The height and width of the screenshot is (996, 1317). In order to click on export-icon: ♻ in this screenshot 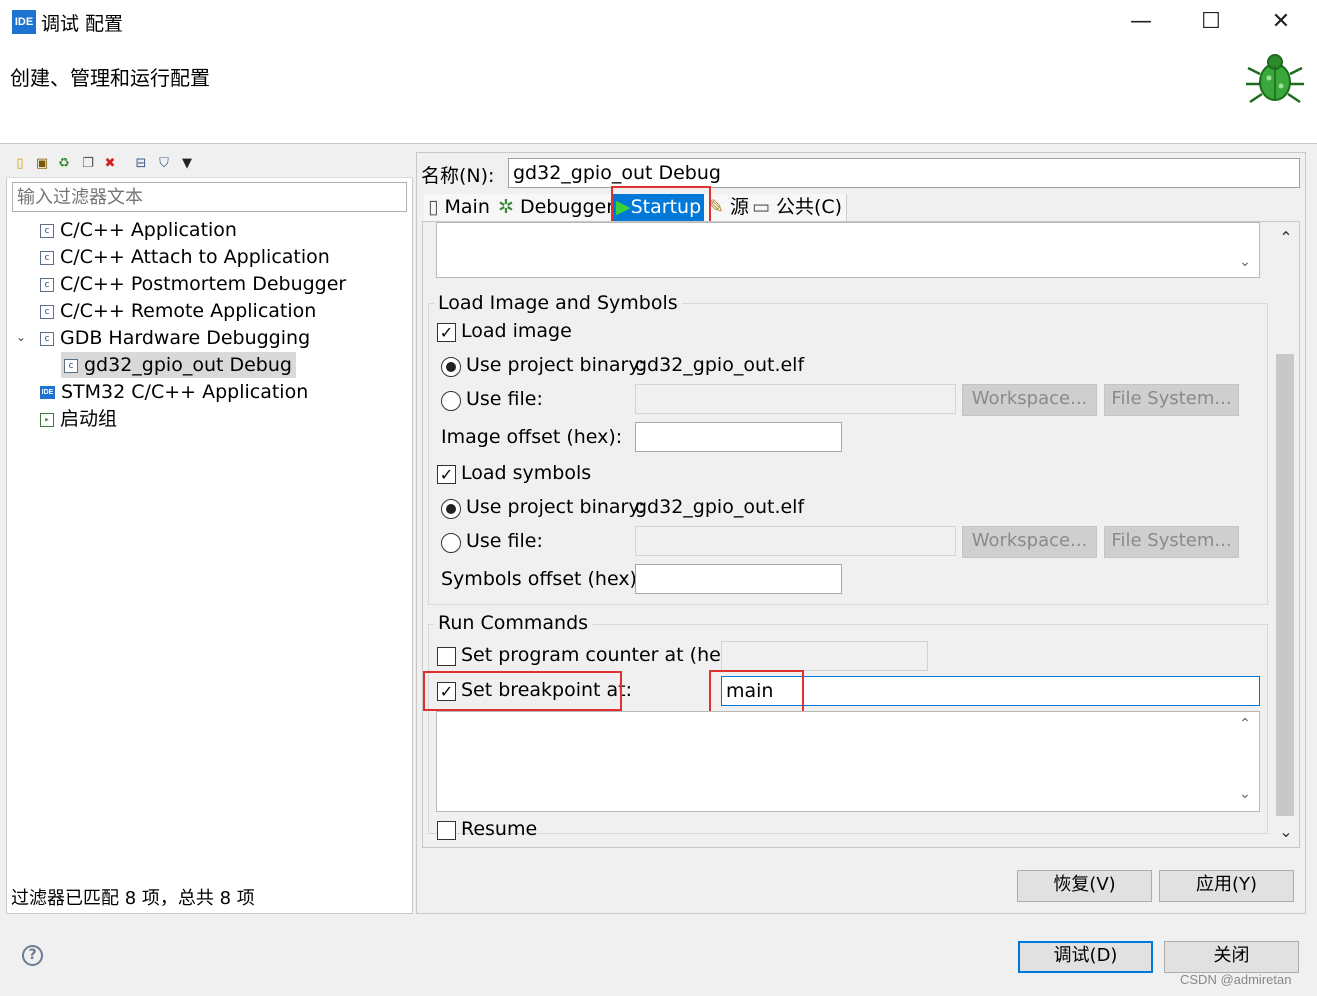, I will do `click(64, 164)`.